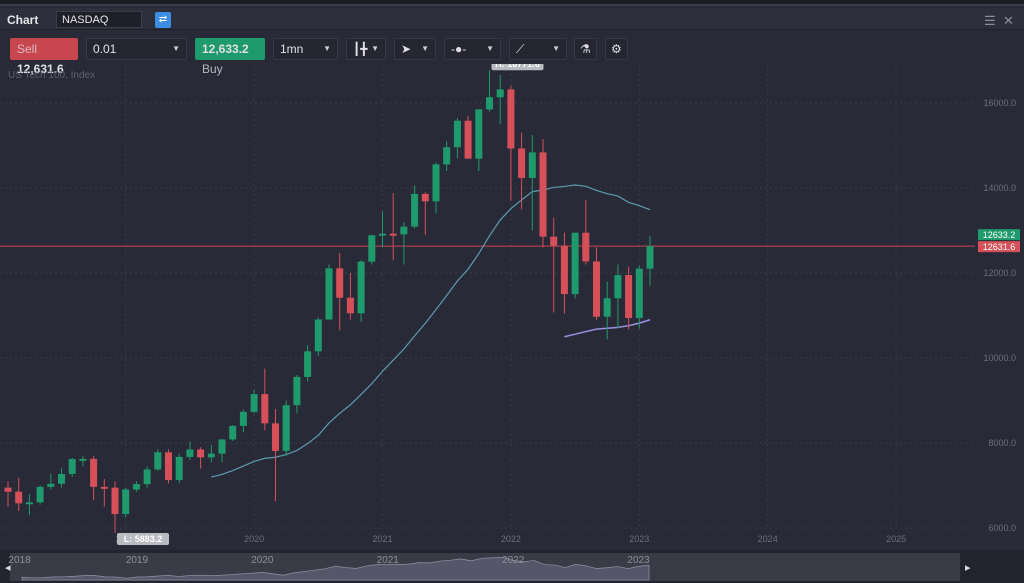  What do you see at coordinates (23, 20) in the screenshot?
I see `window-title: Chart` at bounding box center [23, 20].